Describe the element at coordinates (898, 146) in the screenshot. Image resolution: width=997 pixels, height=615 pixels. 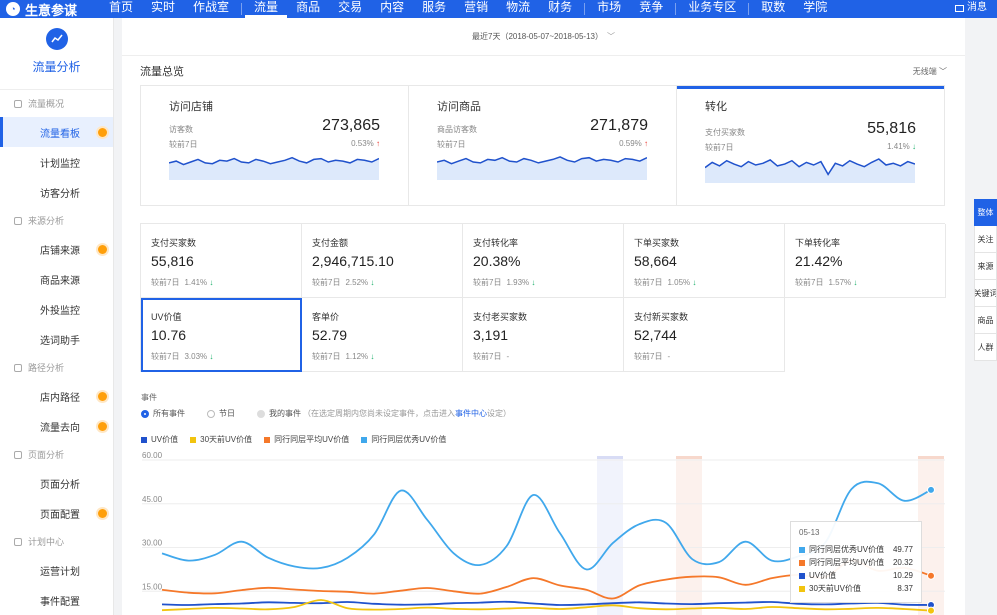
I see `card-percent-value: 1.41%` at that location.